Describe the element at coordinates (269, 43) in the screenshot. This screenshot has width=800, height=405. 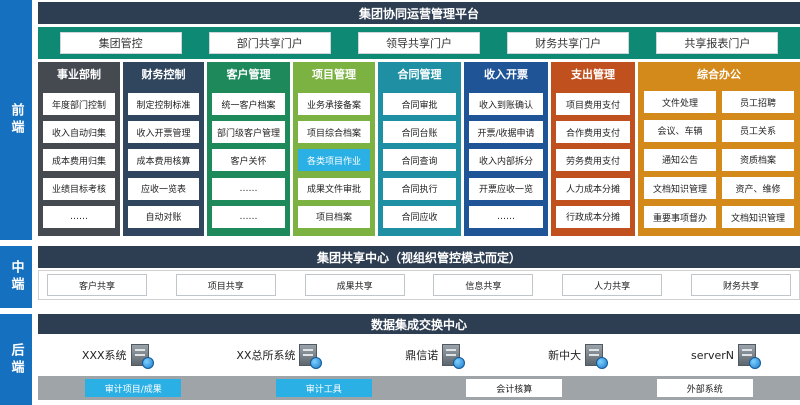
I see `portal-department: 部门共享门户` at that location.